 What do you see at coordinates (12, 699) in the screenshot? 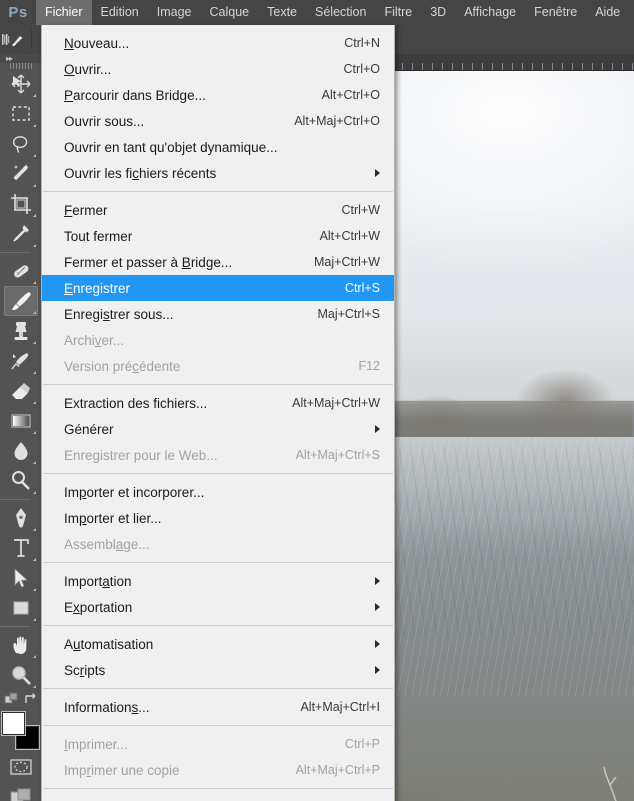
I see `default-colors-icon` at bounding box center [12, 699].